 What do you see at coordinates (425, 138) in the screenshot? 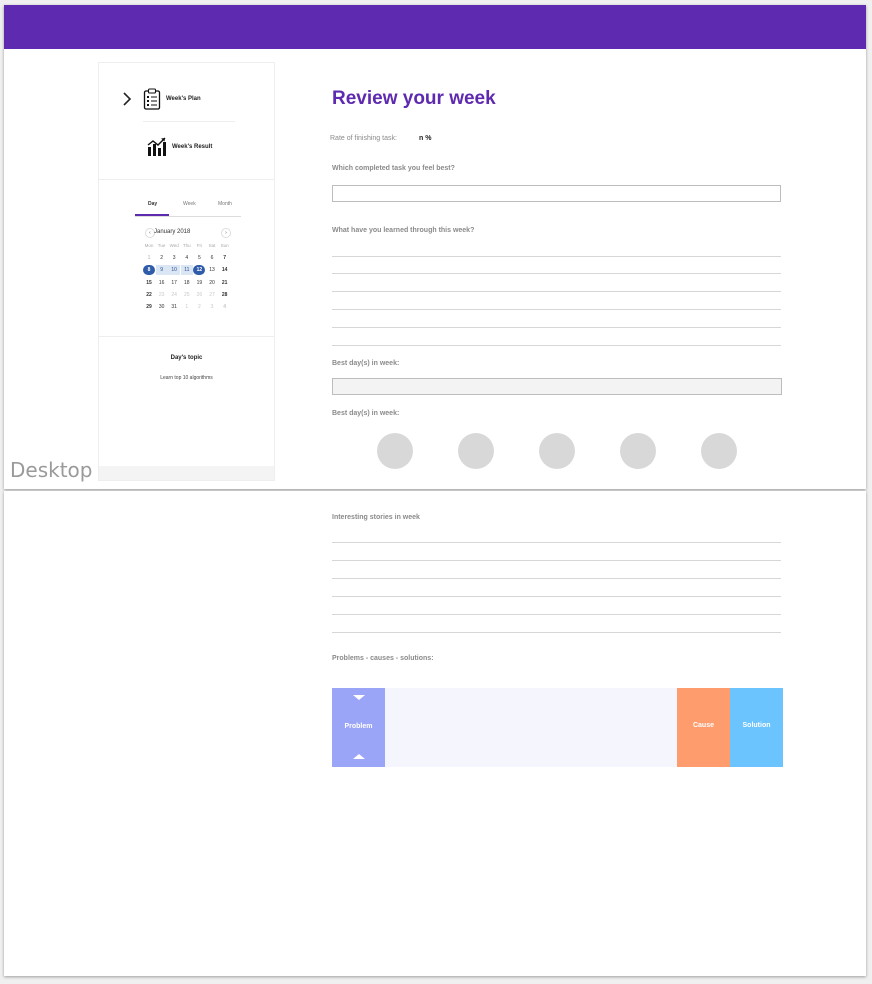
I see `rate-value: n %` at bounding box center [425, 138].